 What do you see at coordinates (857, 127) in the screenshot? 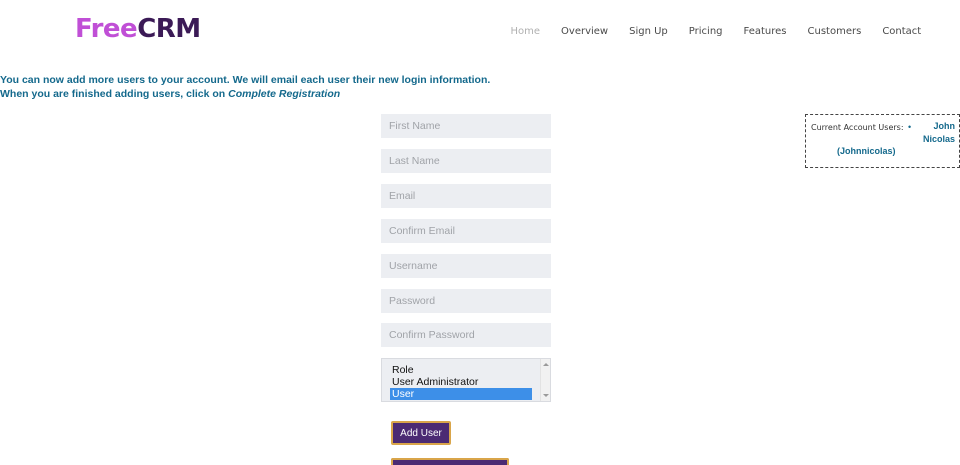
I see `current-users-label: Current Account Users:` at bounding box center [857, 127].